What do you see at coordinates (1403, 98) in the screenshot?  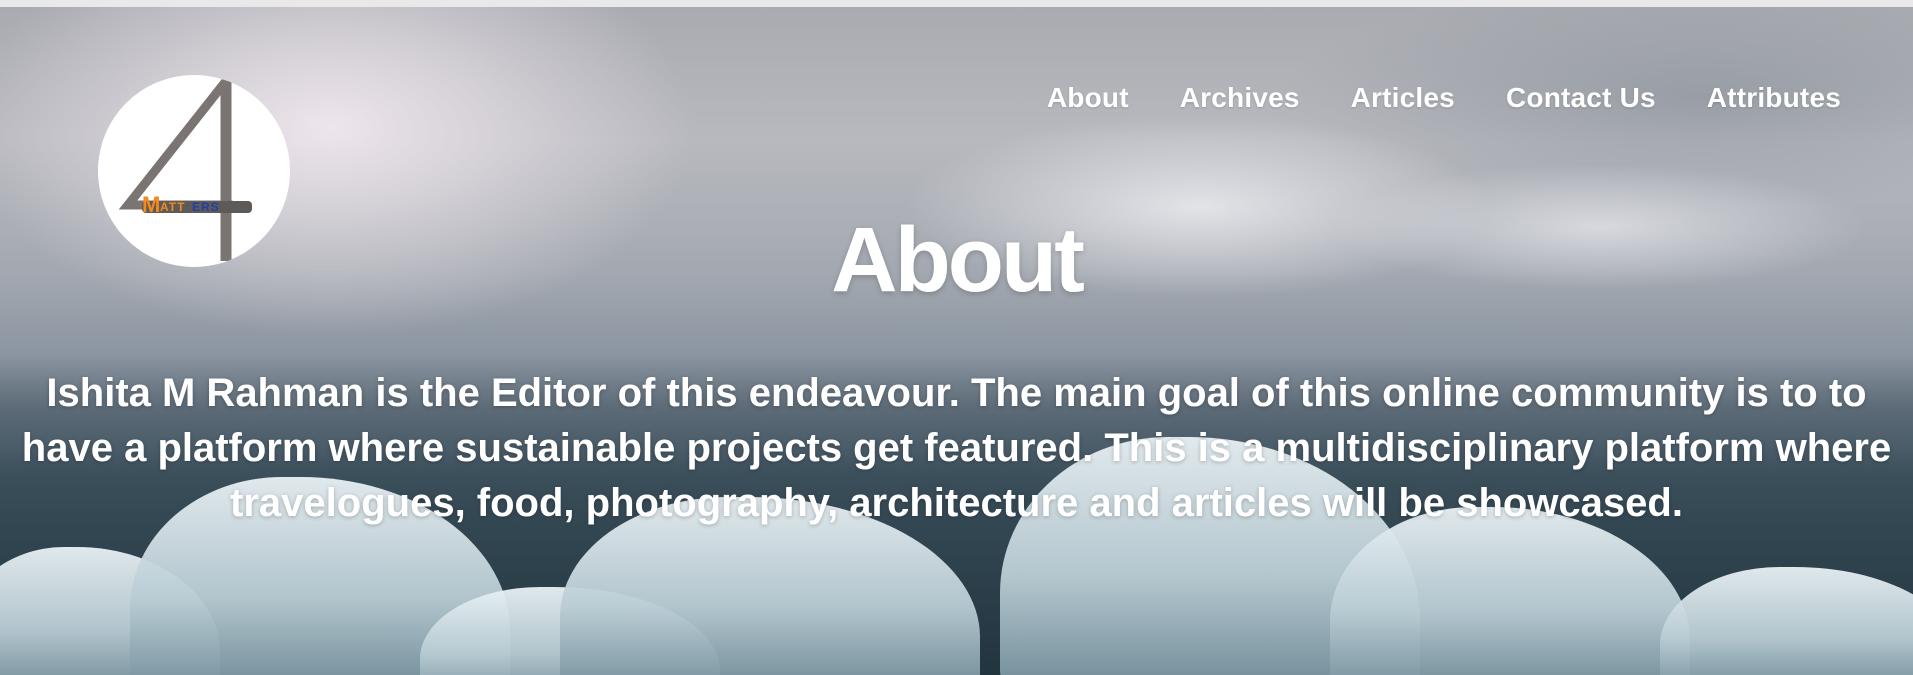 I see `nav-link-articles: Articles` at bounding box center [1403, 98].